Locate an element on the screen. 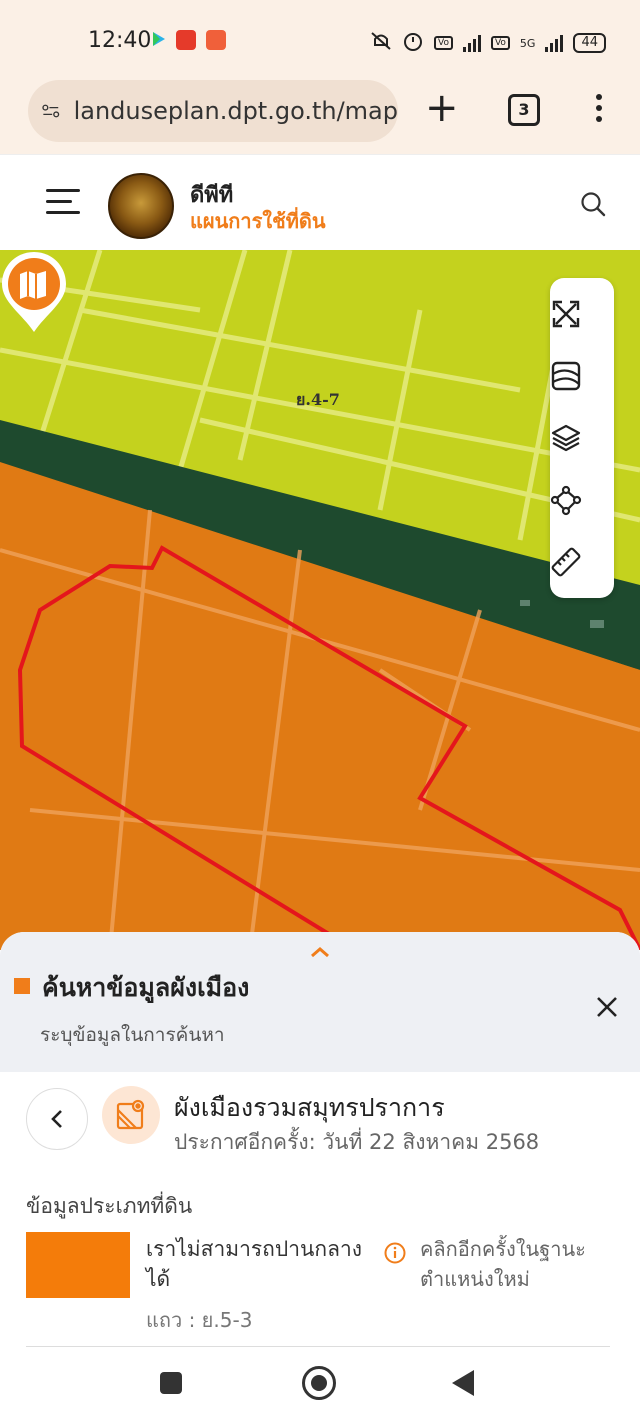 The height and width of the screenshot is (1422, 640). click-hint: คลิกอีกครั้งในฐานะตำแหน่งใหม่ is located at coordinates (503, 1264).